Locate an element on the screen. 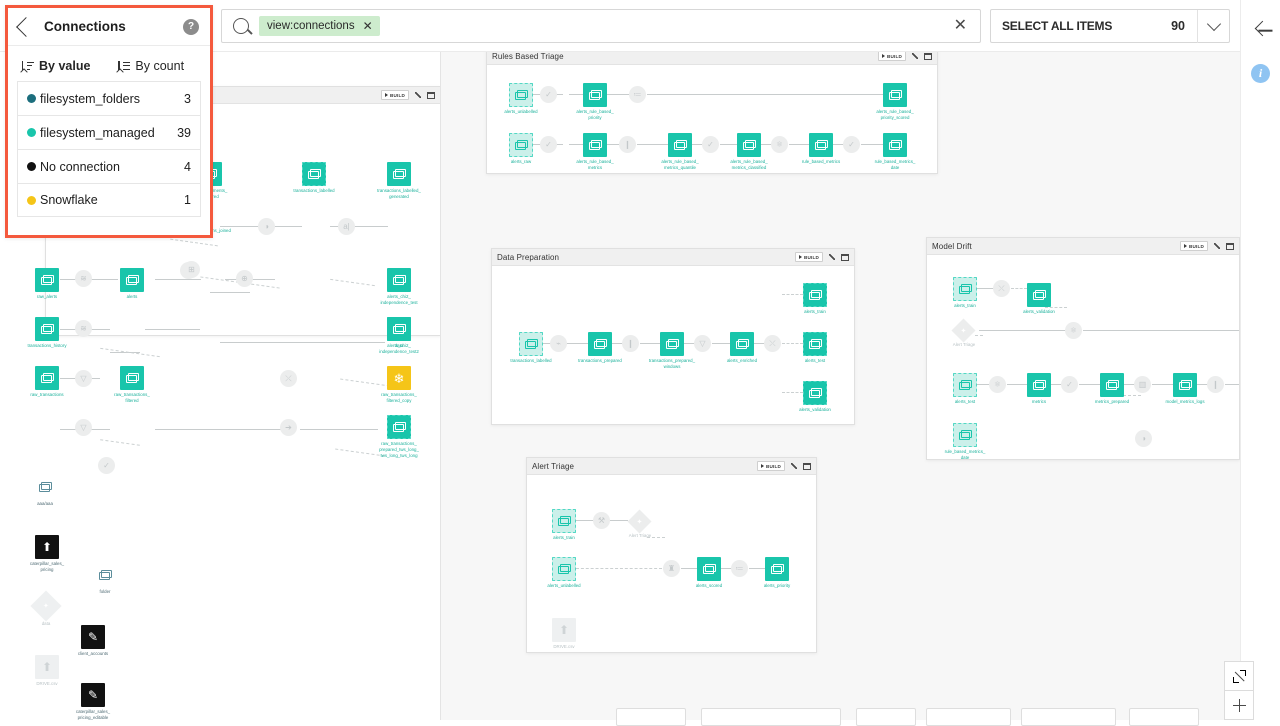 The height and width of the screenshot is (726, 1280). flow-node: metrics_prepared is located at coordinates (1112, 388).